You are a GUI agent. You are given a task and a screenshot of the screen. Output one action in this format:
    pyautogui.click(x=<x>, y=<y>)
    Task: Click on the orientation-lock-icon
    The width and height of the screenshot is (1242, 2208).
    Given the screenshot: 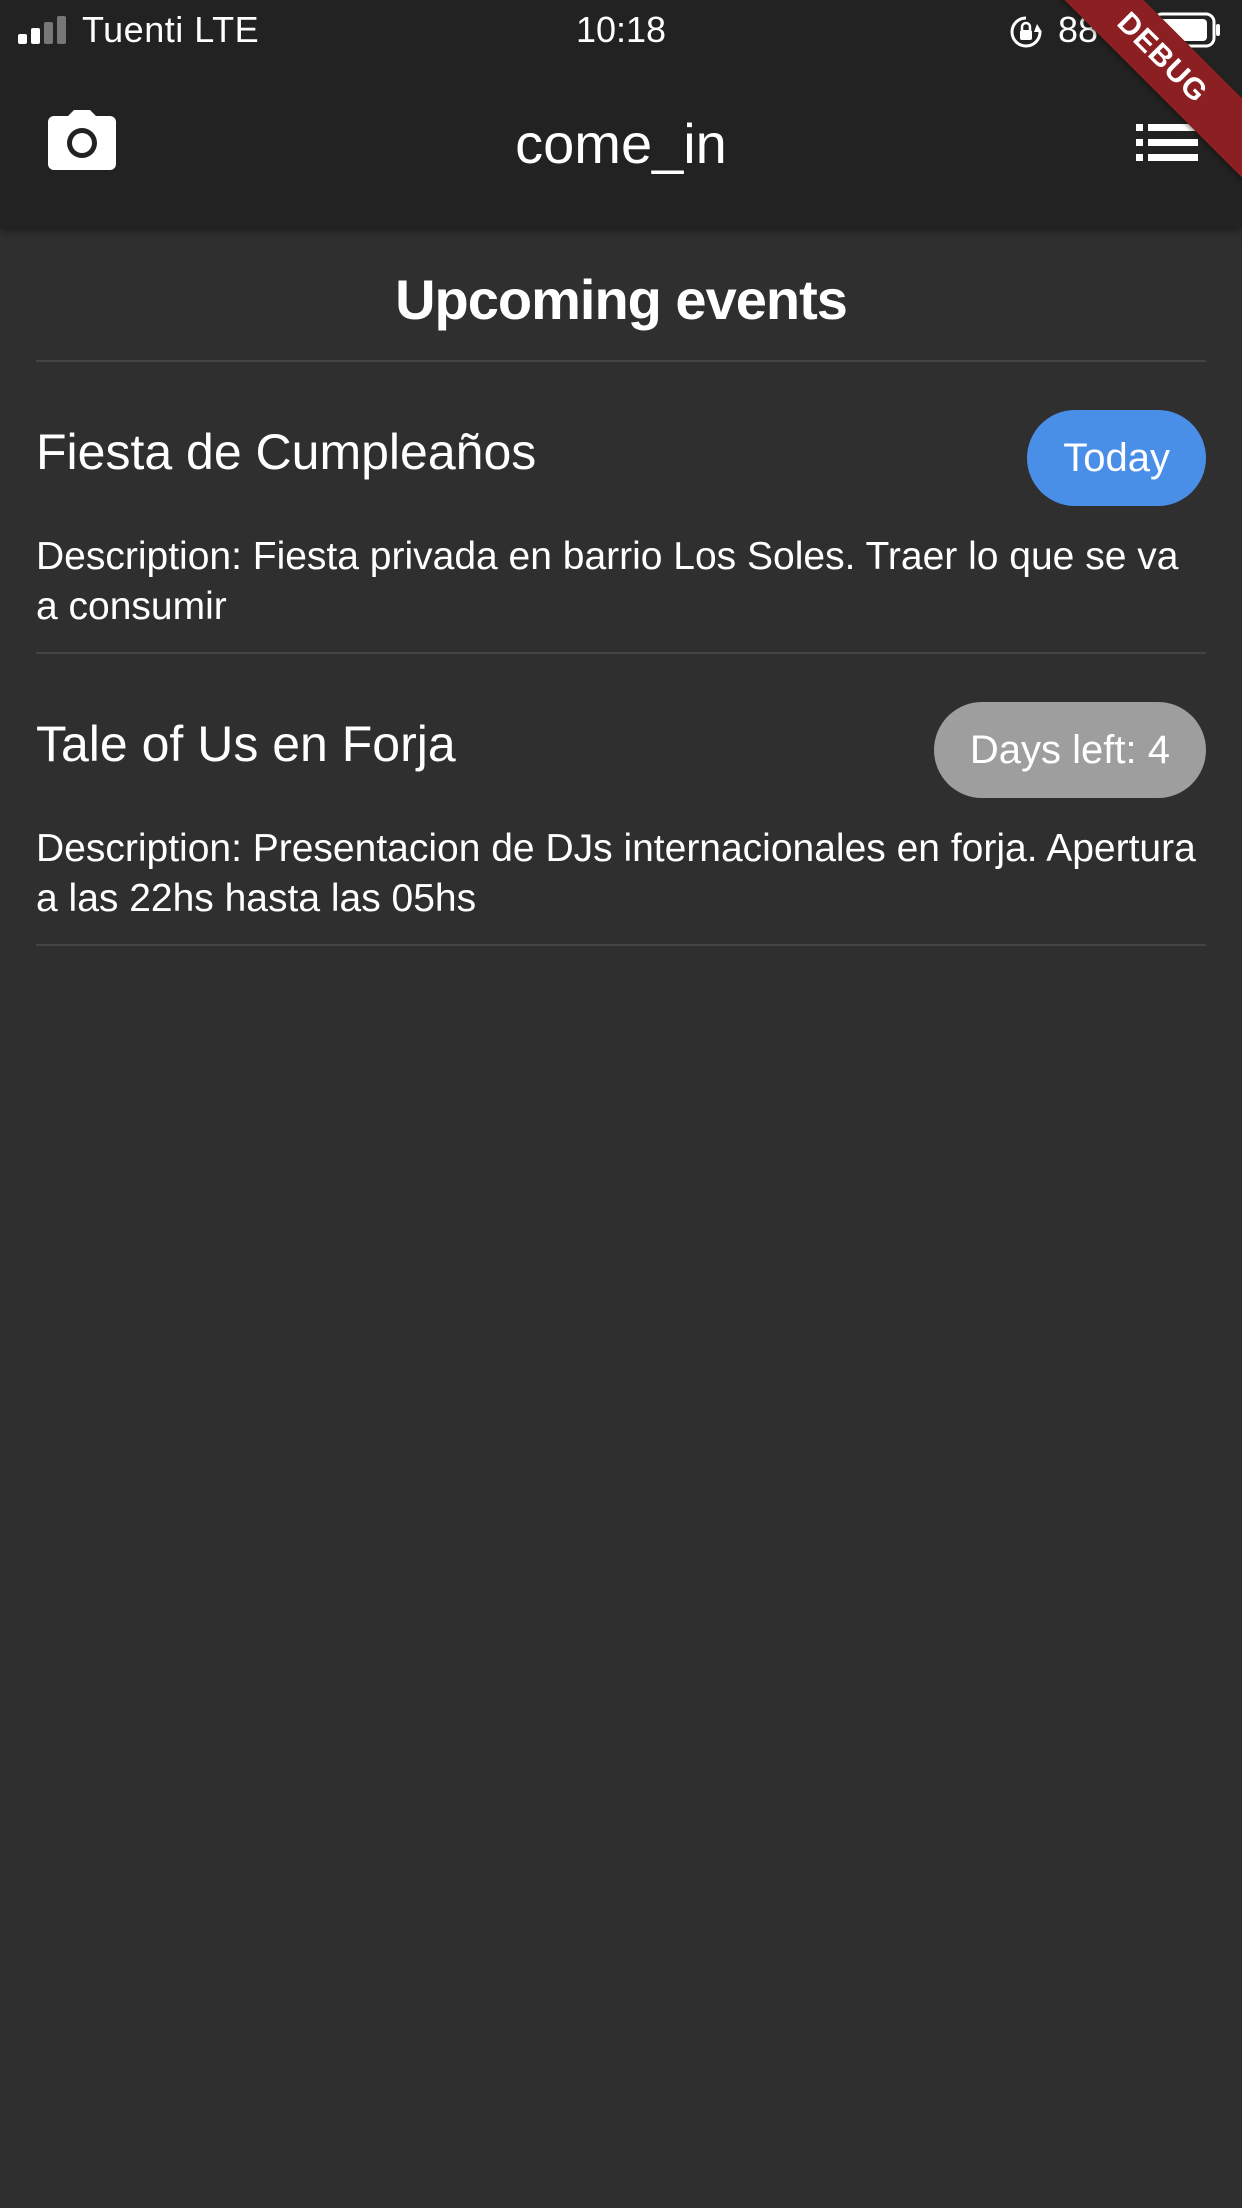 What is the action you would take?
    pyautogui.click(x=1026, y=32)
    